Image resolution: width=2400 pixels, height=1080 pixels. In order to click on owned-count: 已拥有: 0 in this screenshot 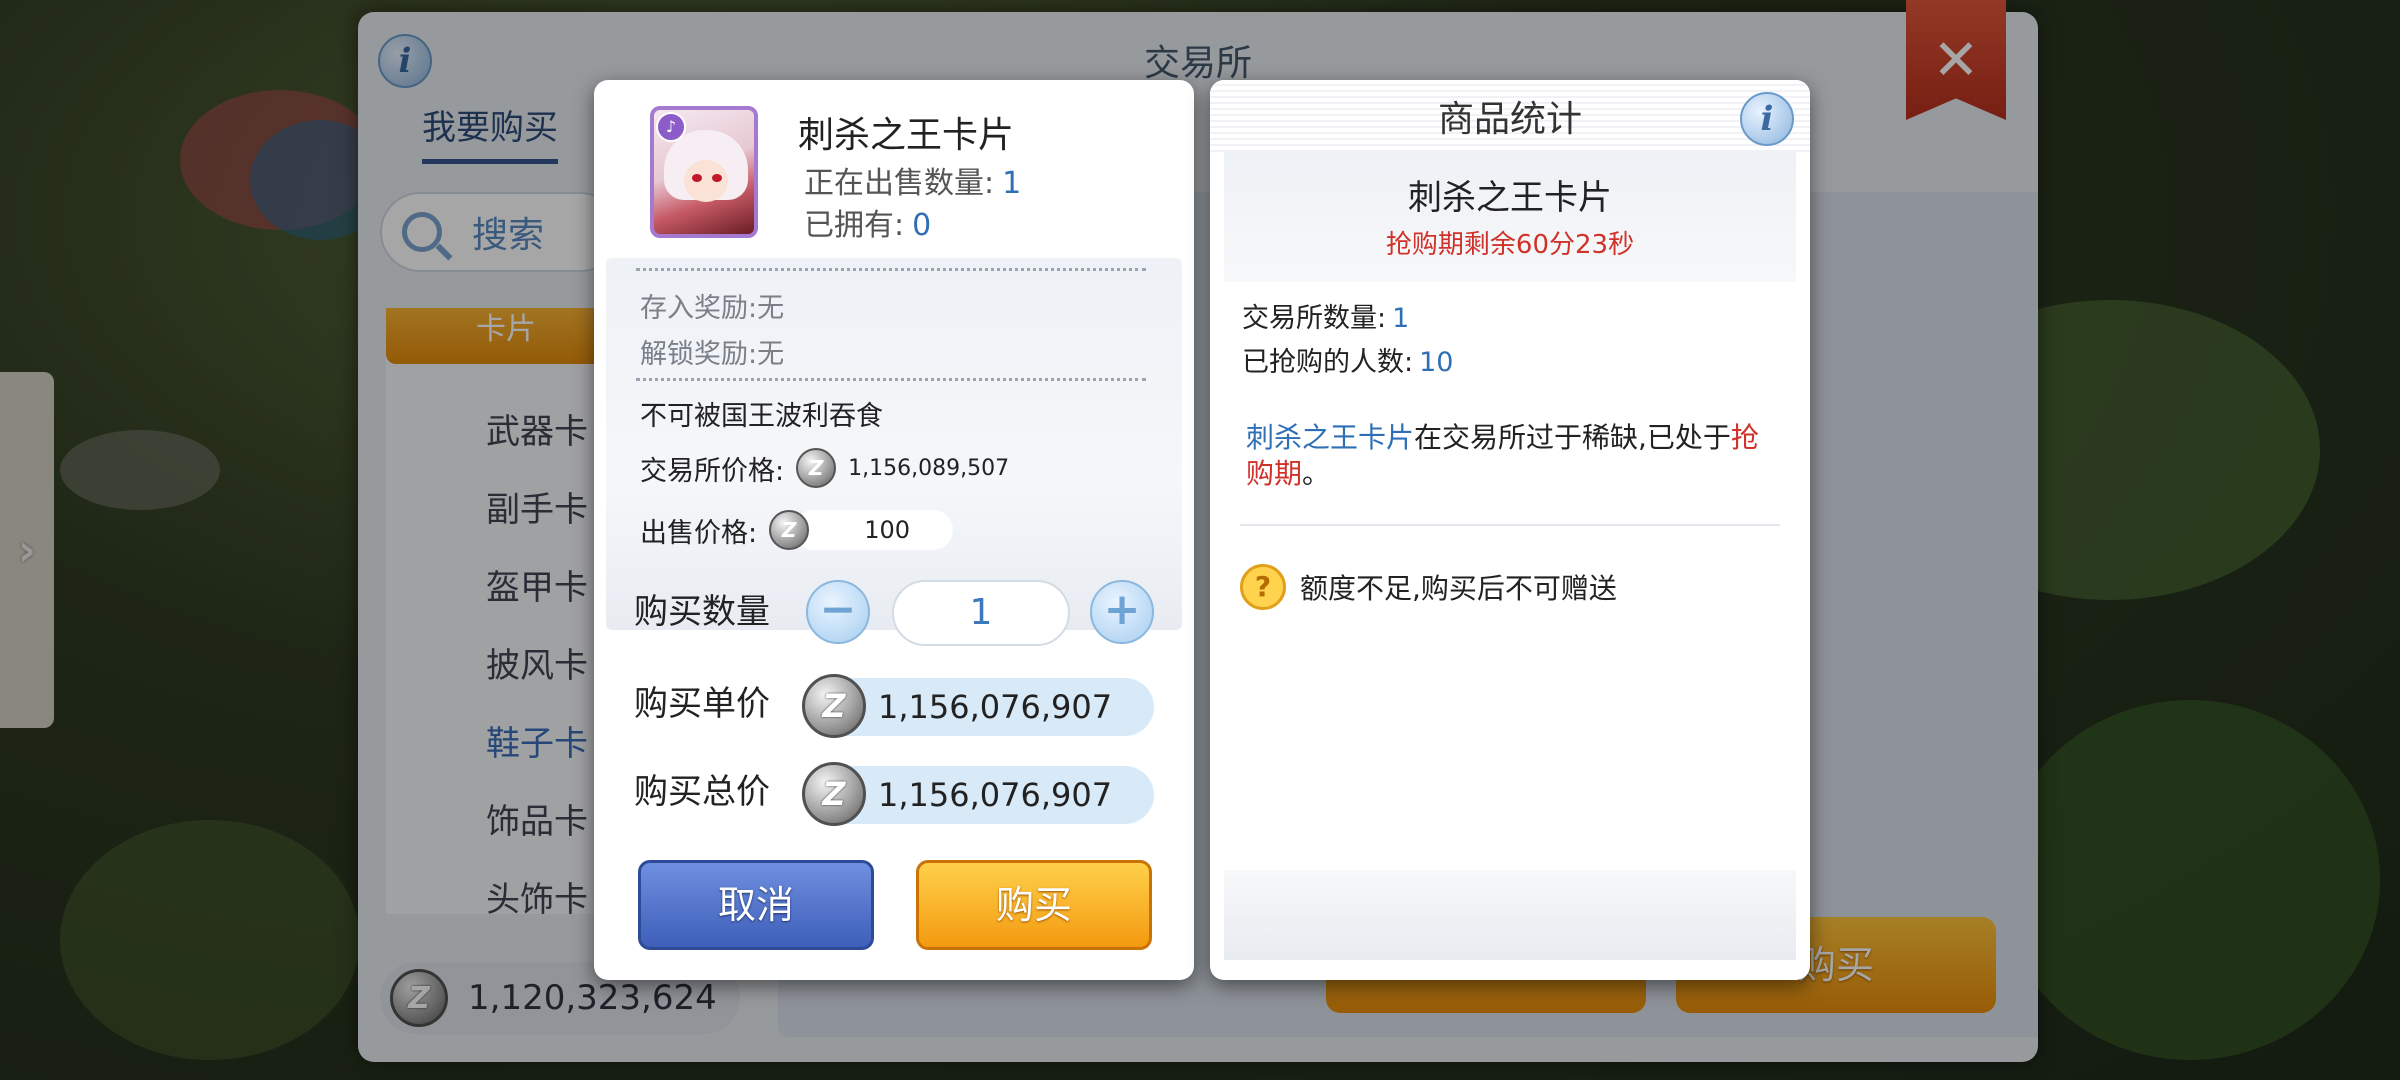, I will do `click(867, 222)`.